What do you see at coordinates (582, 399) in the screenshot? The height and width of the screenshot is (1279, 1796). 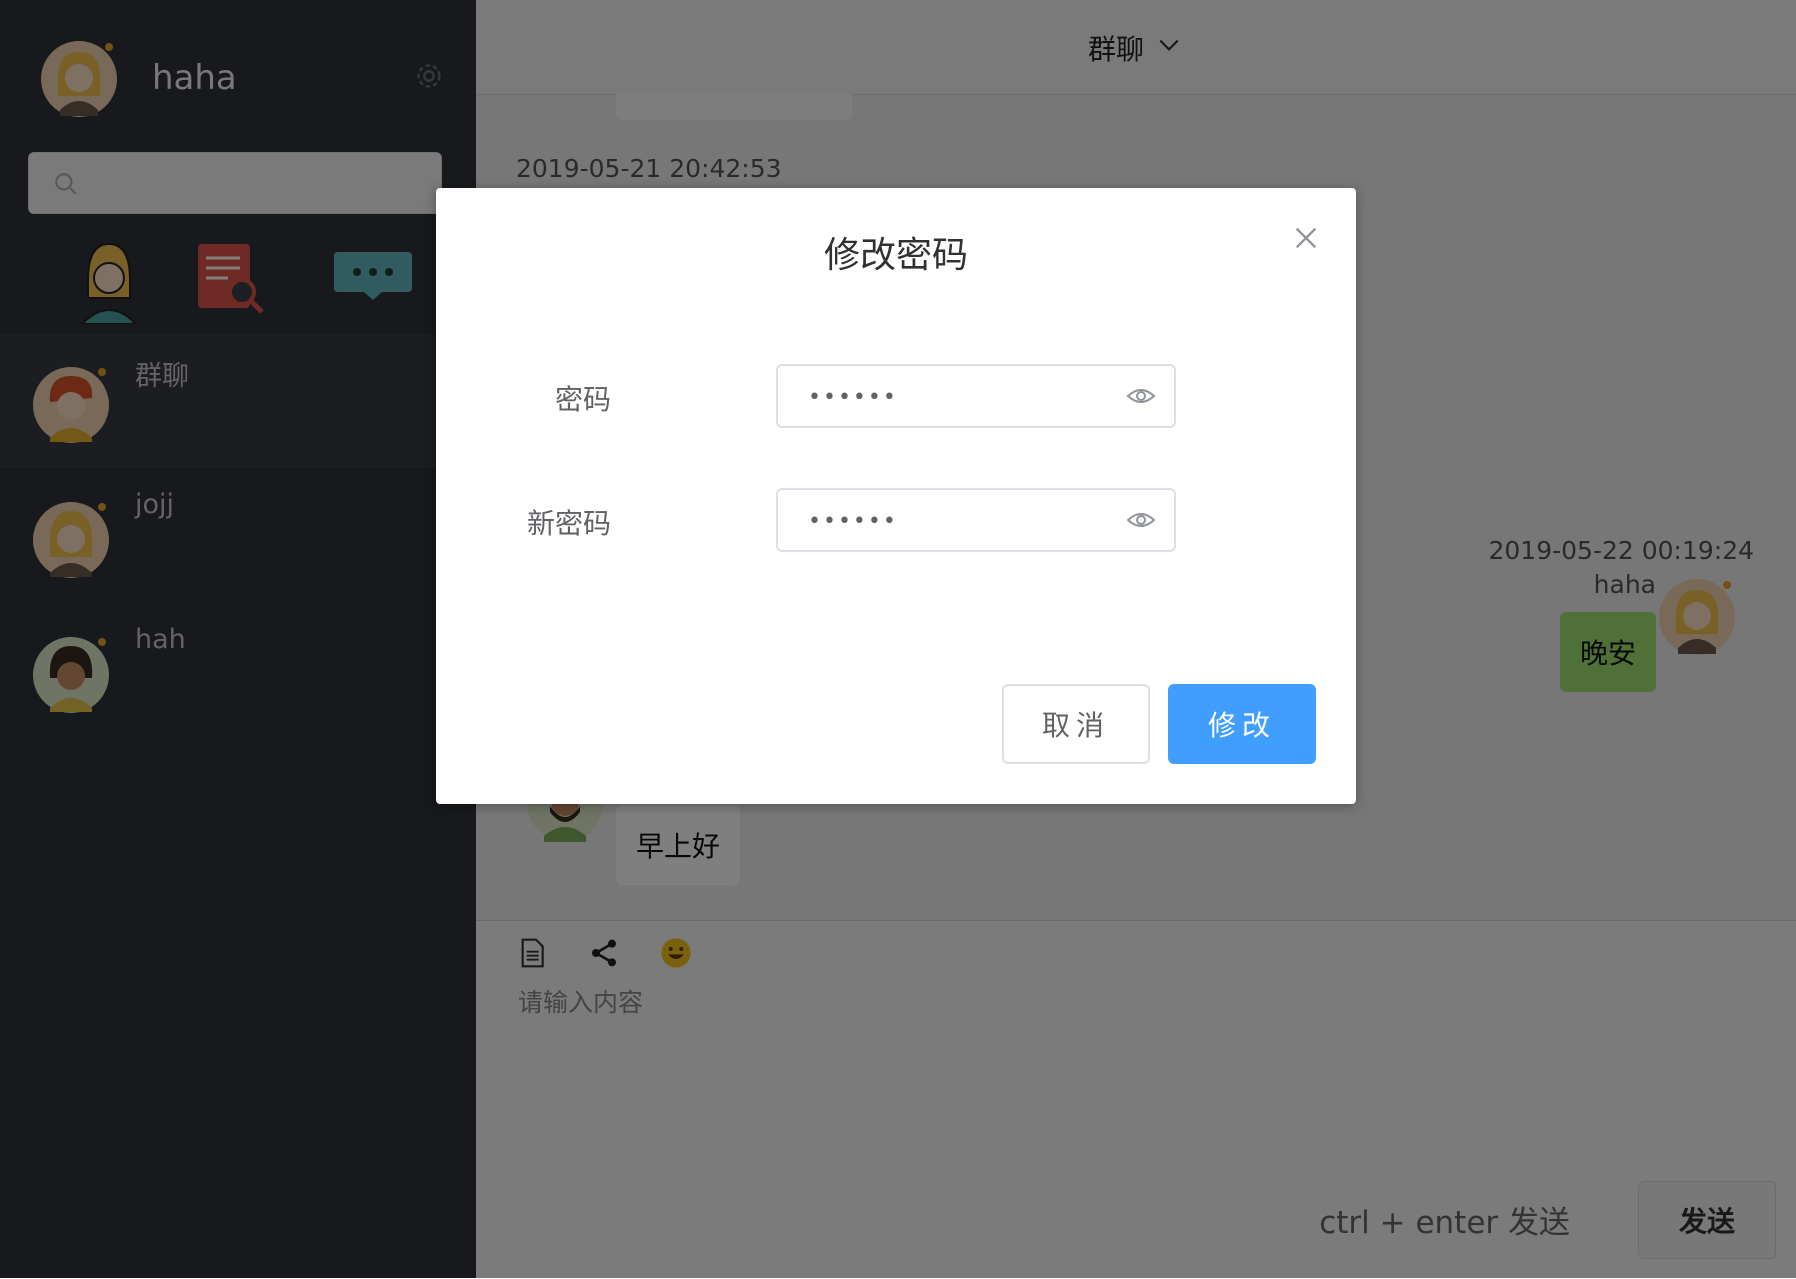 I see `password-label: 密码` at bounding box center [582, 399].